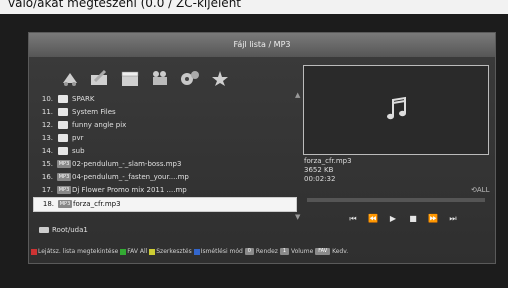 This screenshot has width=508, height=288. What do you see at coordinates (297, 217) in the screenshot?
I see `scroll-down-icon: ▼` at bounding box center [297, 217].